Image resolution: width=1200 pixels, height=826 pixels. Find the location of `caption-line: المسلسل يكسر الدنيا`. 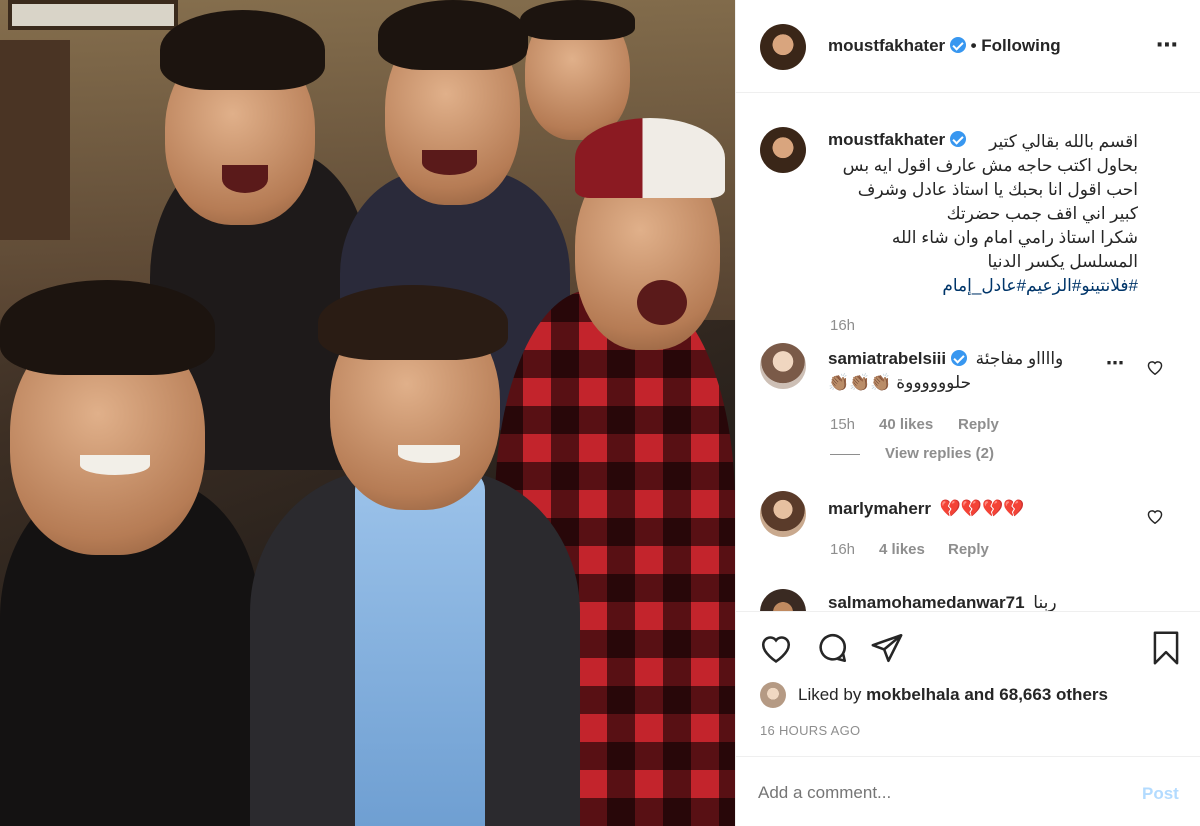

caption-line: المسلسل يكسر الدنيا is located at coordinates (1062, 261).